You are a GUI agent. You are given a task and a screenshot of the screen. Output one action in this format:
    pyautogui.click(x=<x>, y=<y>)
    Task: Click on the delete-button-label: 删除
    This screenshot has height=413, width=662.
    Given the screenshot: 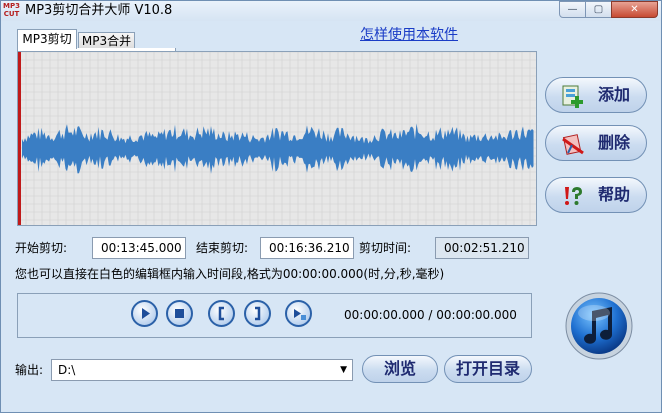 What is the action you would take?
    pyautogui.click(x=614, y=142)
    